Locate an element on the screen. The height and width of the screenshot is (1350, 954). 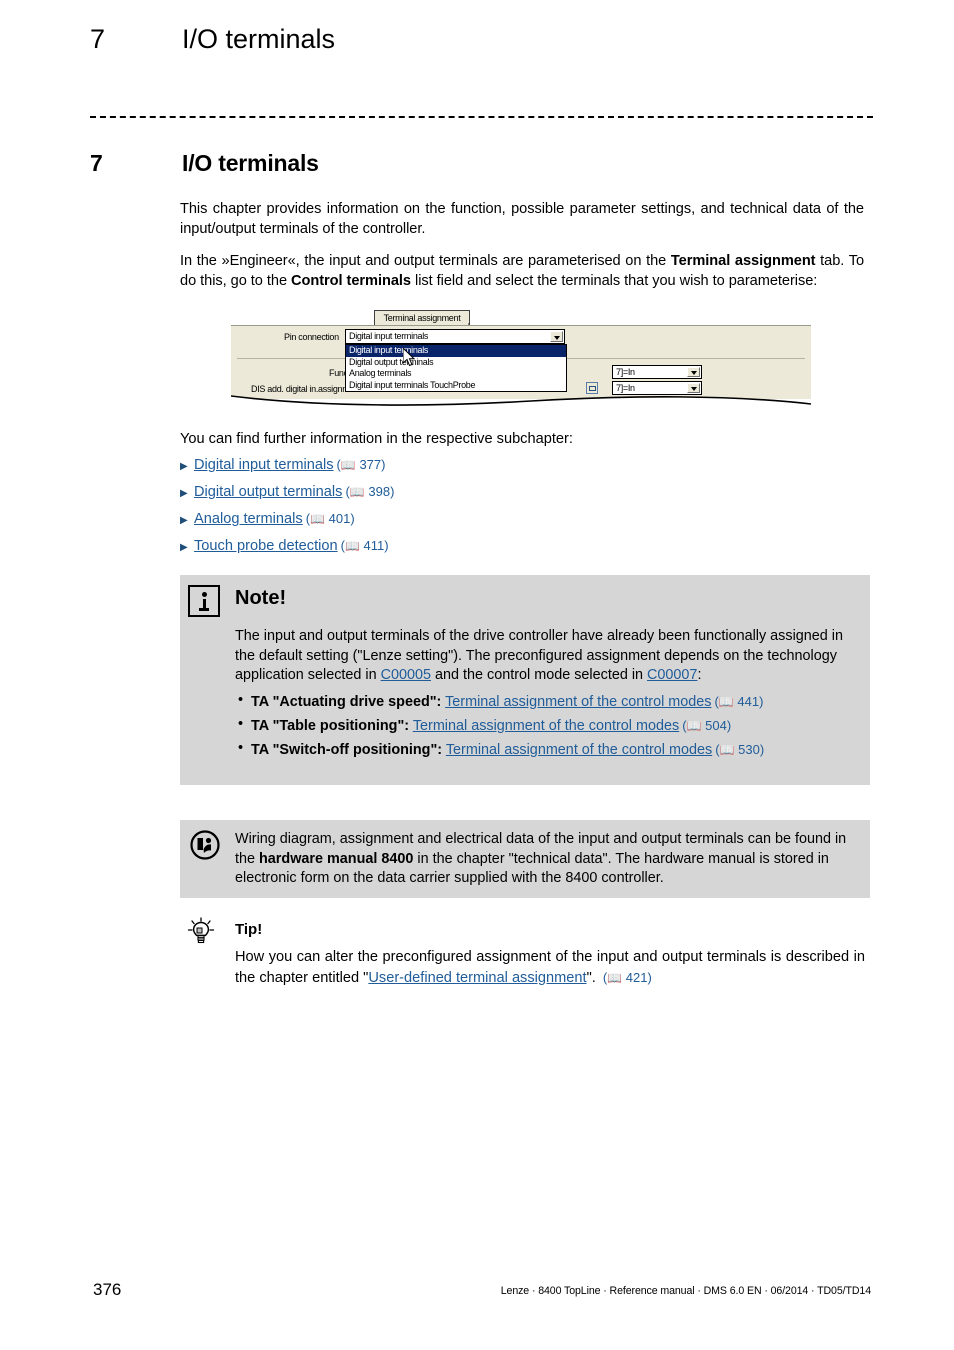
running-header-number: 7 is located at coordinates (98, 39).